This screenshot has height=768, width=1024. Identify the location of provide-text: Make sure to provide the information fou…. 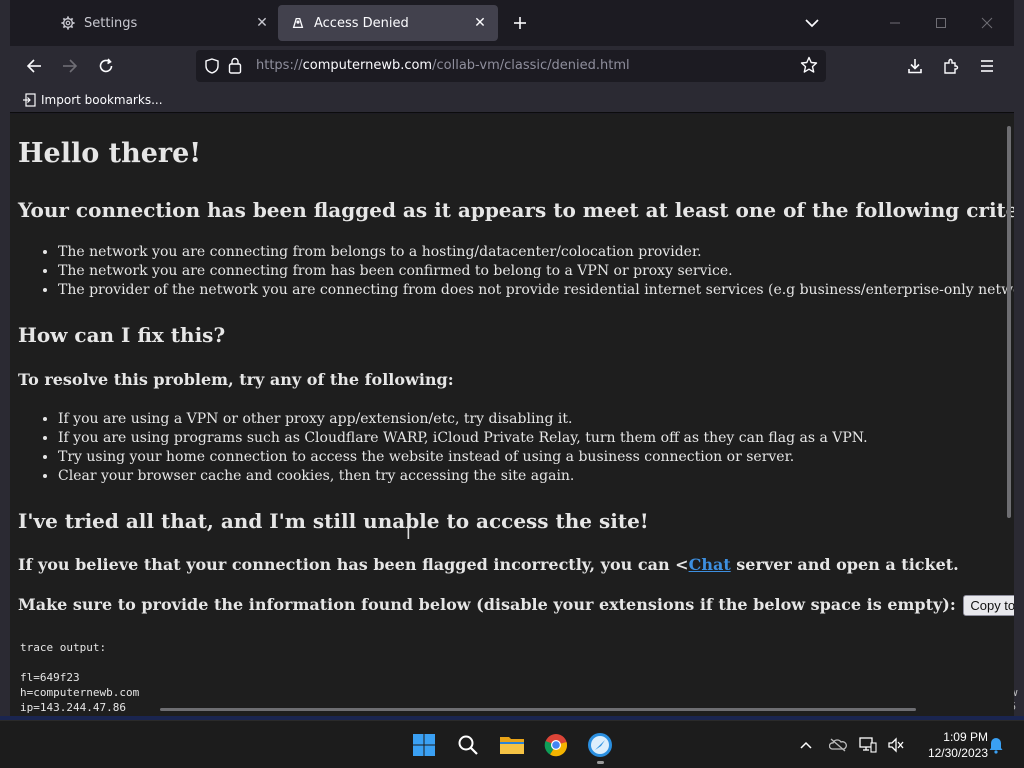
(490, 604).